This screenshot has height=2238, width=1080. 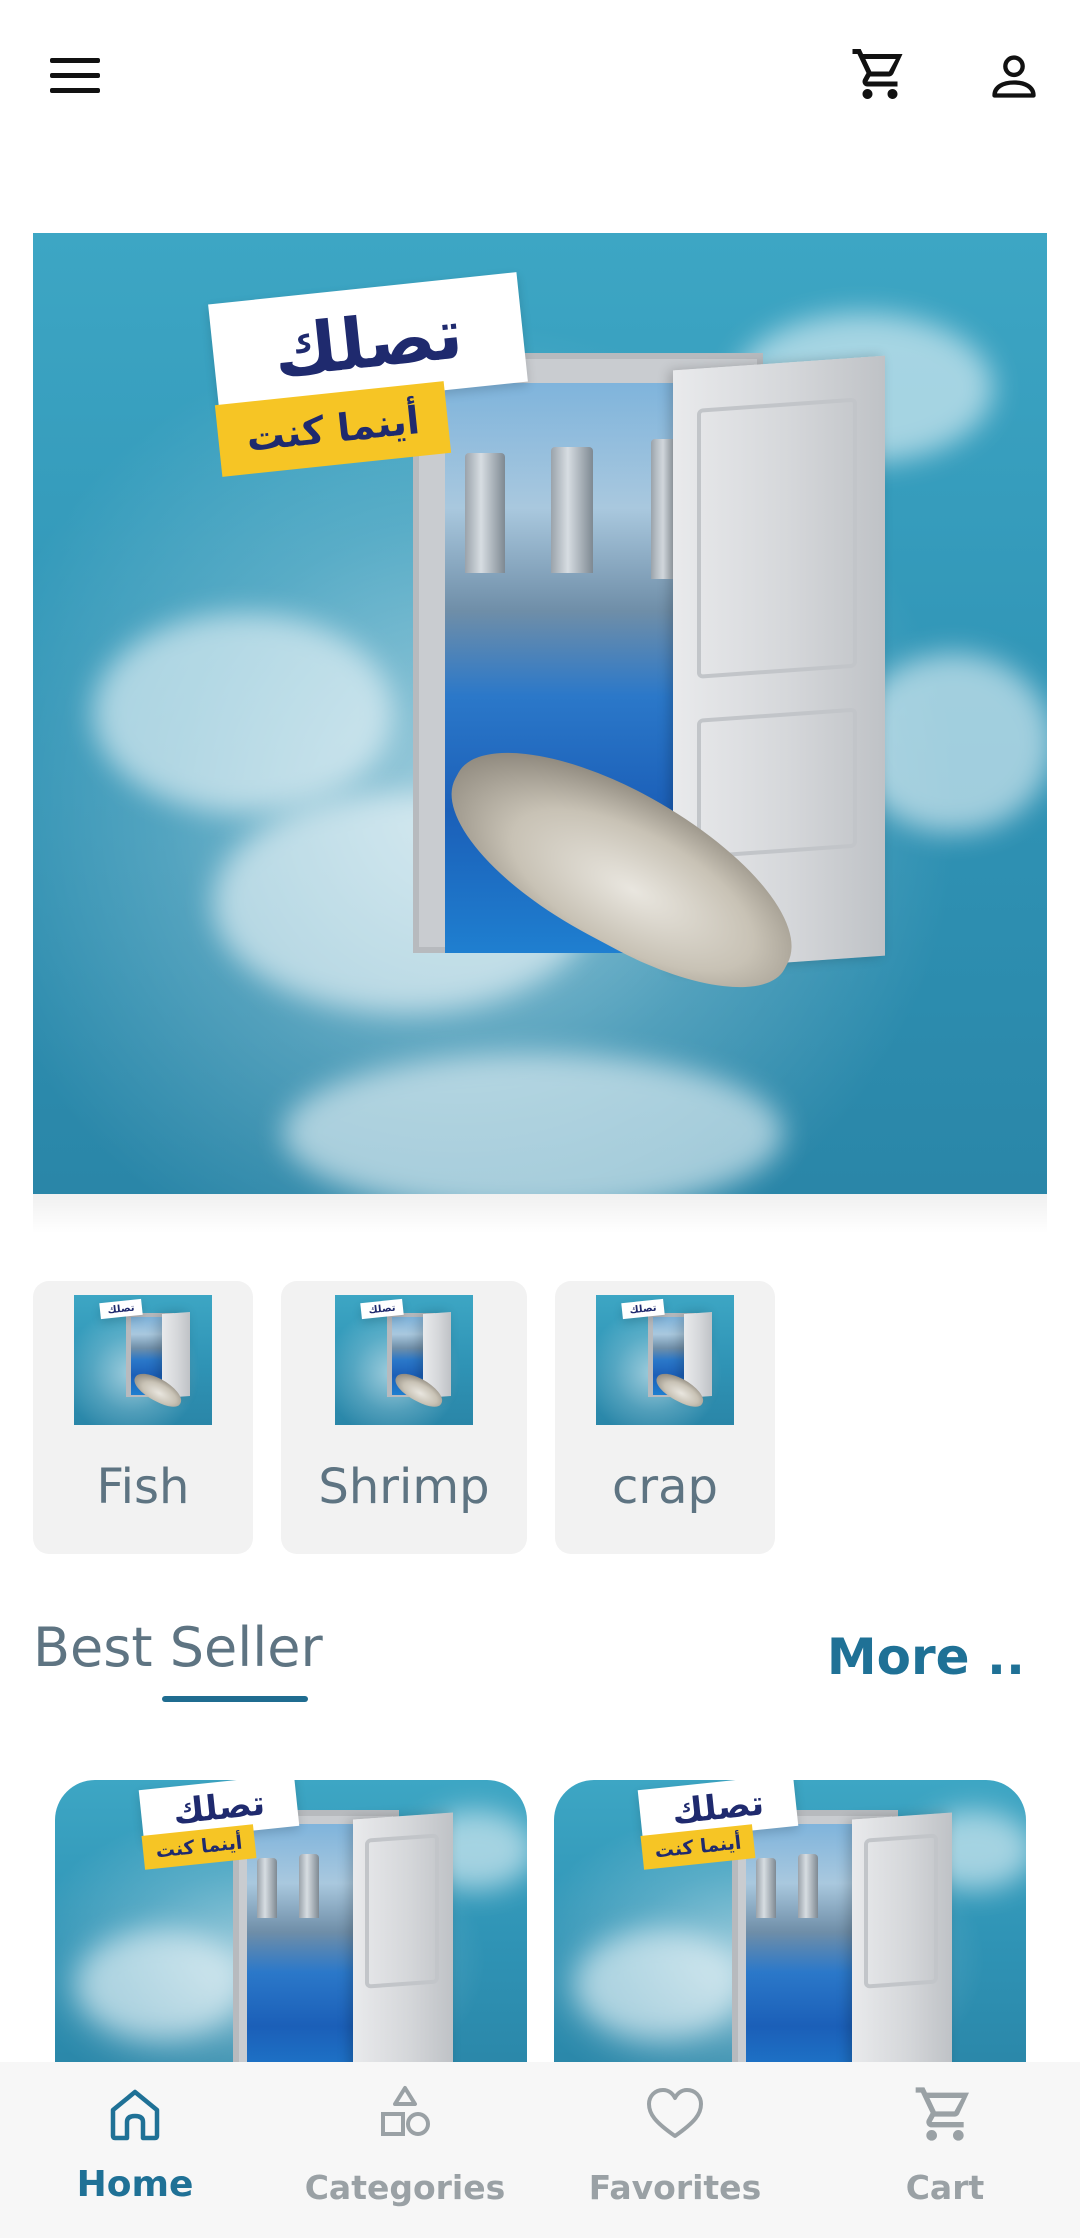 What do you see at coordinates (135, 2184) in the screenshot?
I see `nav-label: Home` at bounding box center [135, 2184].